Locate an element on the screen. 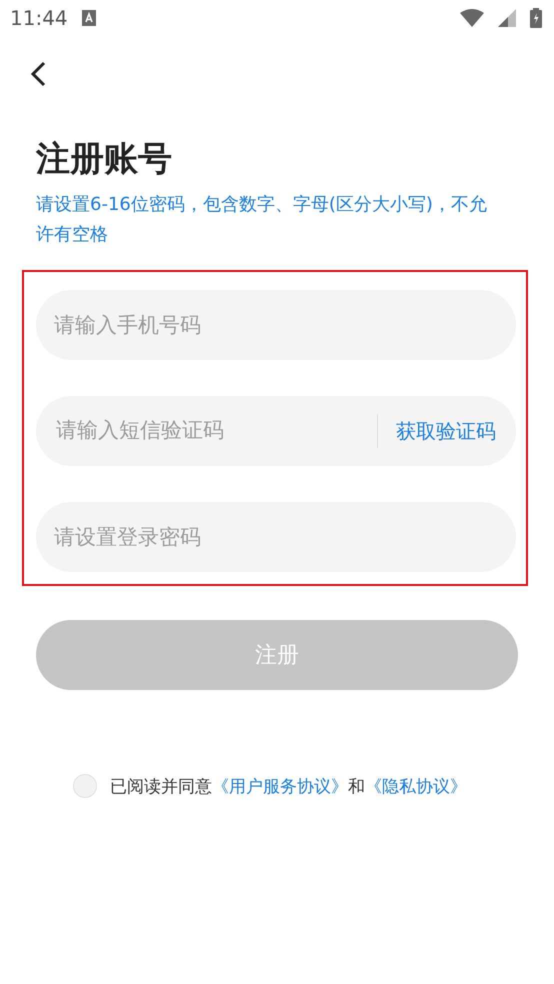 This screenshot has width=554, height=984. agree-checkbox is located at coordinates (85, 786).